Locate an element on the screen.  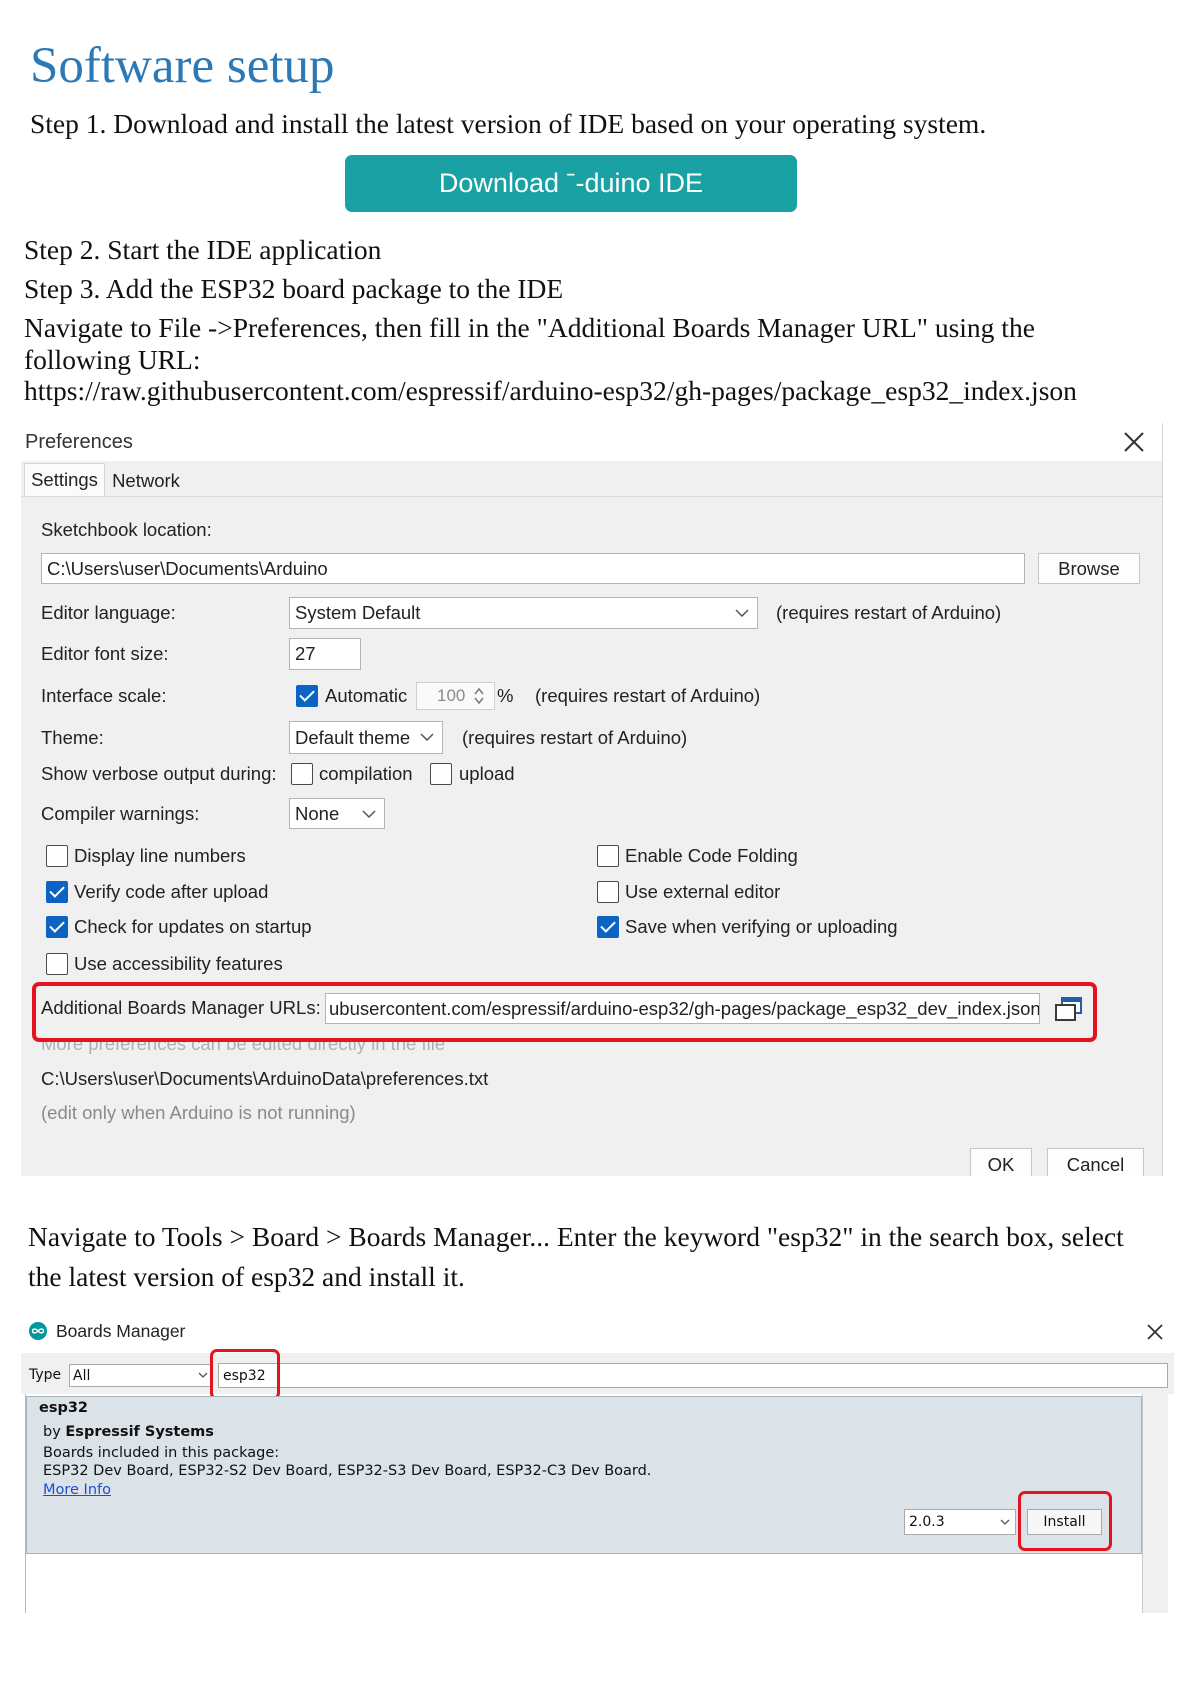
preferences-title: Preferences is located at coordinates (79, 442).